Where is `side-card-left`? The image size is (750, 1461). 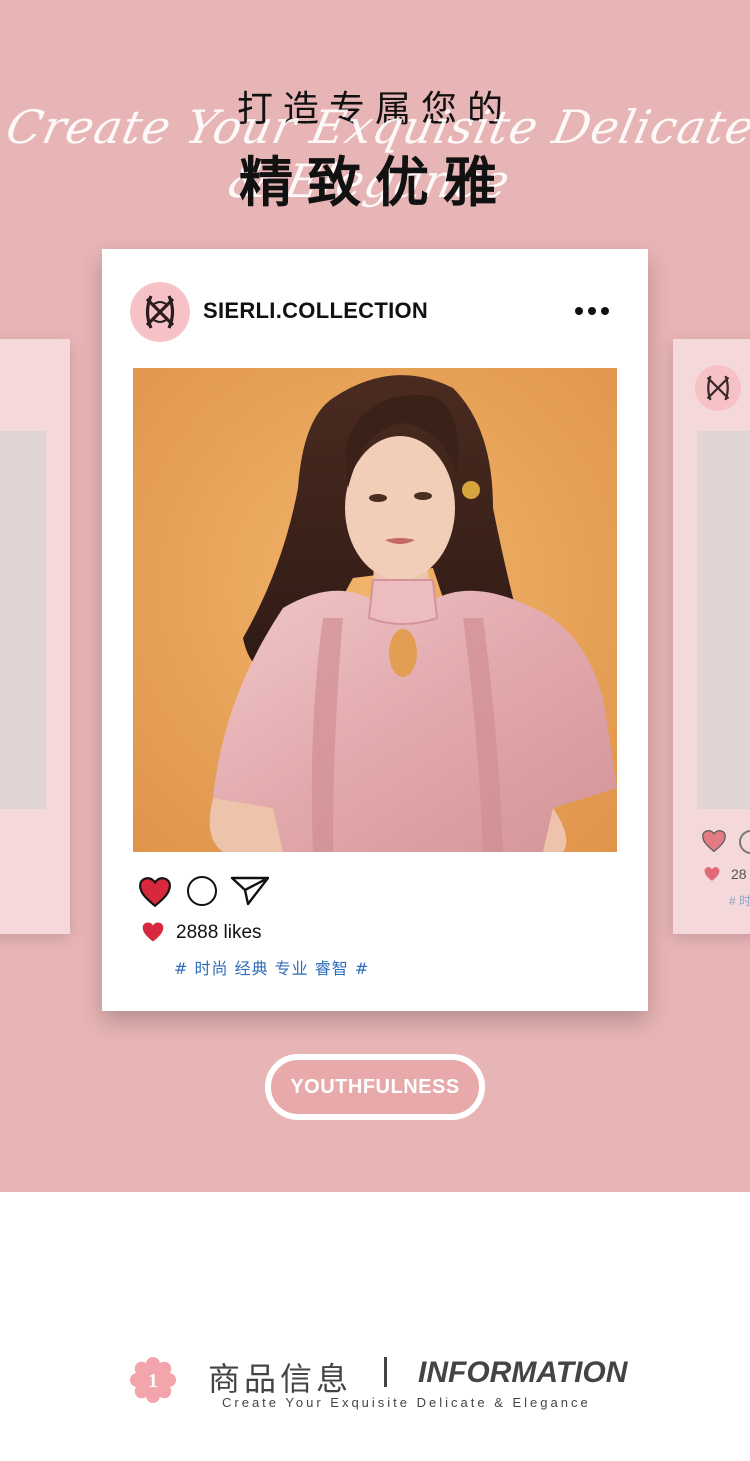 side-card-left is located at coordinates (35, 636).